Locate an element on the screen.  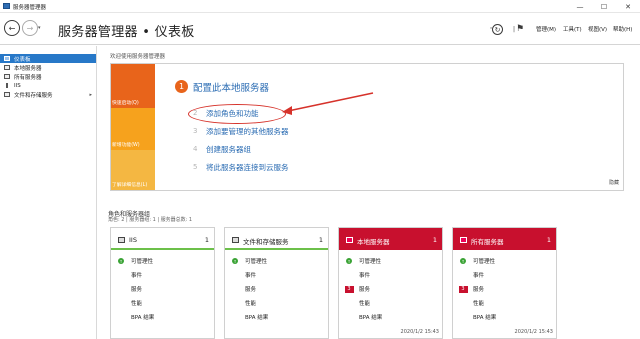
role-card-header: 本地服务器 1 is located at coordinates (390, 239).